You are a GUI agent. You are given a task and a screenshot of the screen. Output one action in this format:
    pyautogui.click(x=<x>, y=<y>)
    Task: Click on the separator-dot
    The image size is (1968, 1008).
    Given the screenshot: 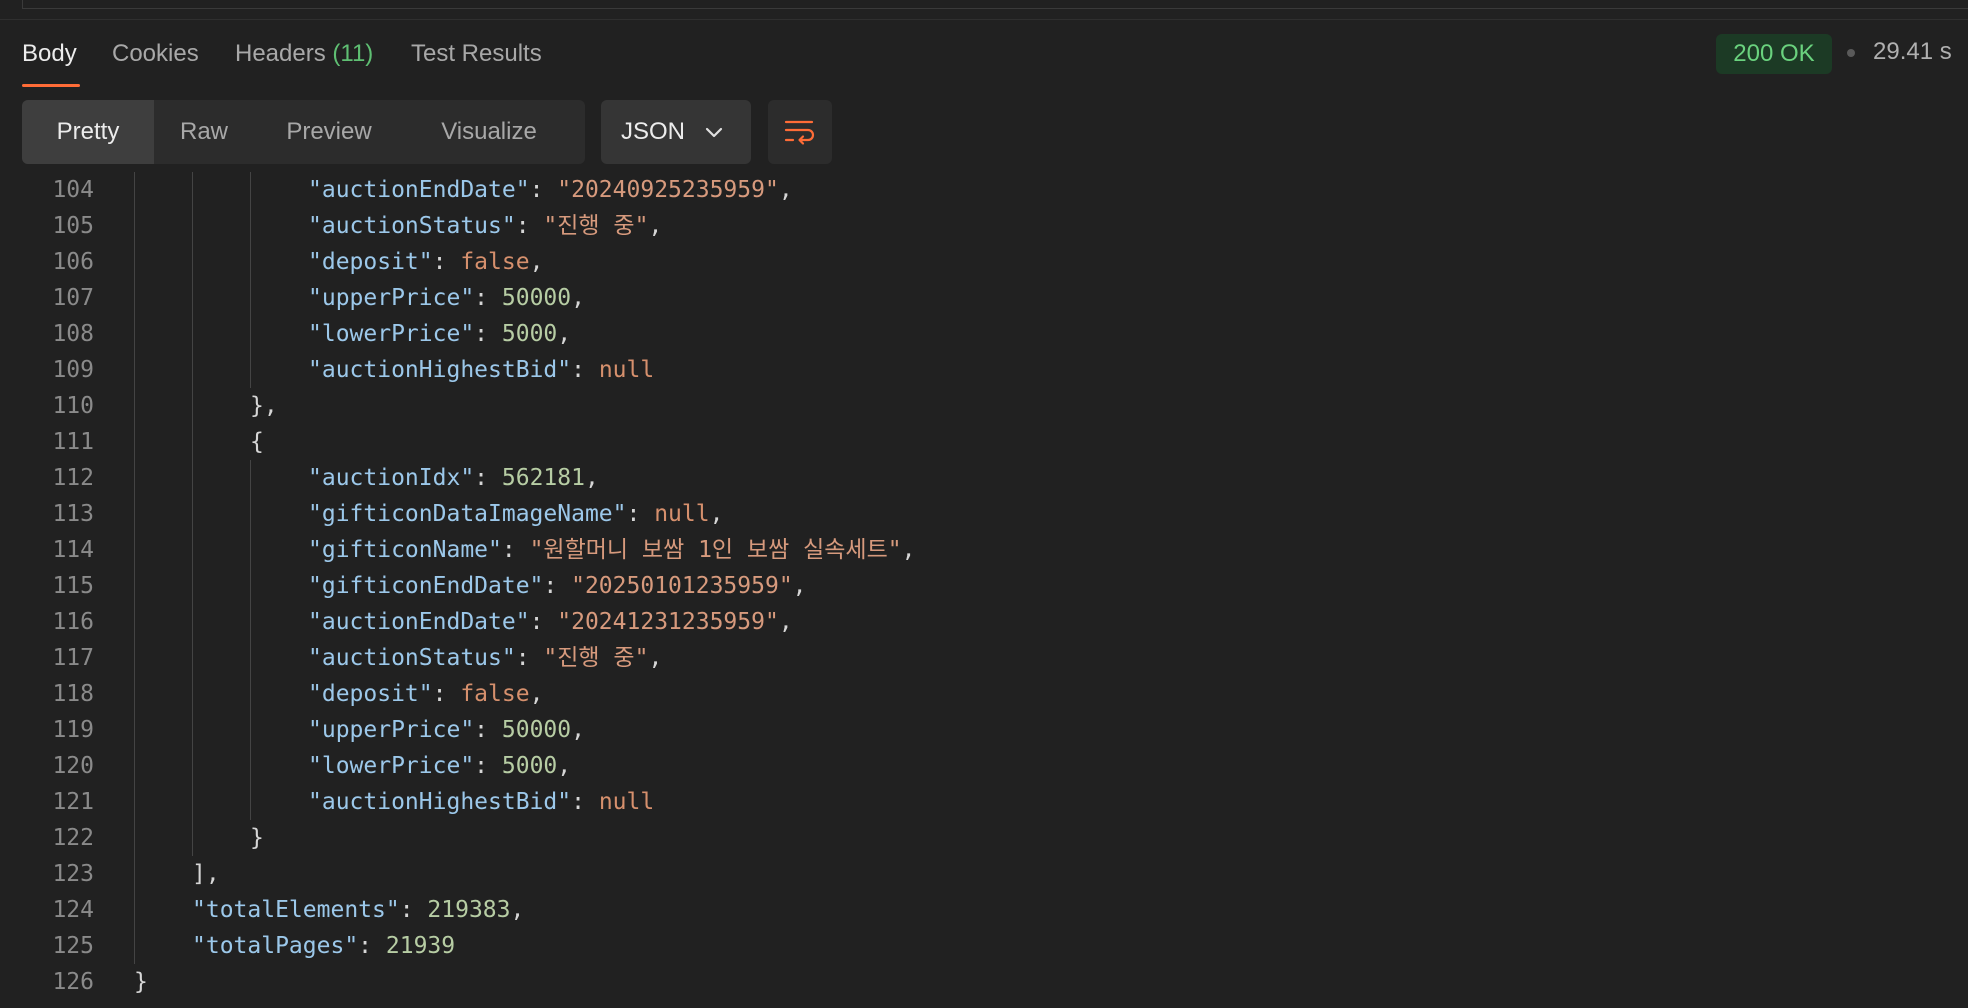 What is the action you would take?
    pyautogui.click(x=1851, y=53)
    